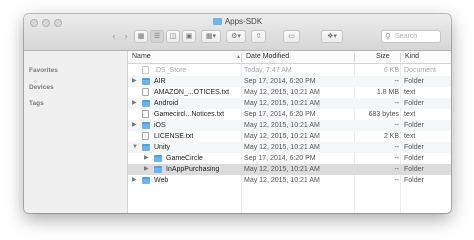 This screenshot has width=474, height=240. I want to click on icon-view-button: ▦, so click(141, 36).